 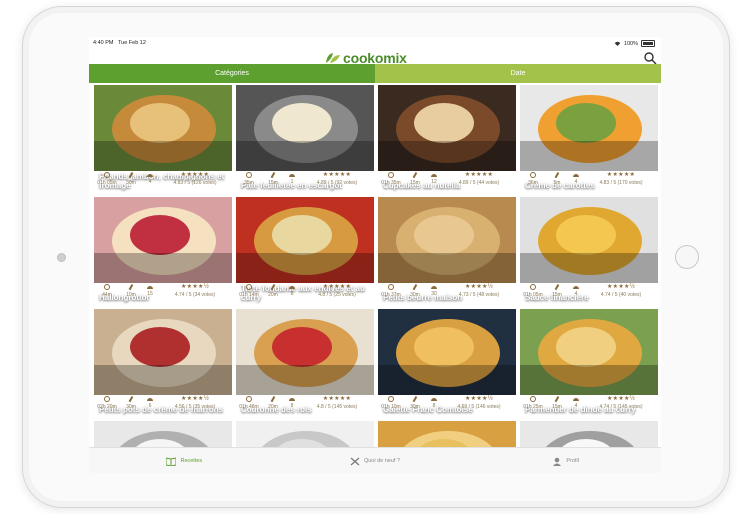 I want to click on meta-time-value: 01h 14m, so click(x=249, y=295).